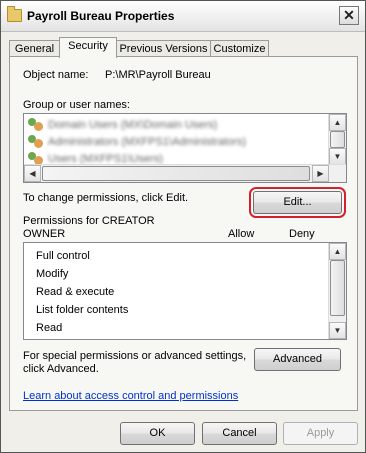  Describe the element at coordinates (34, 48) in the screenshot. I see `tab-general: General` at that location.